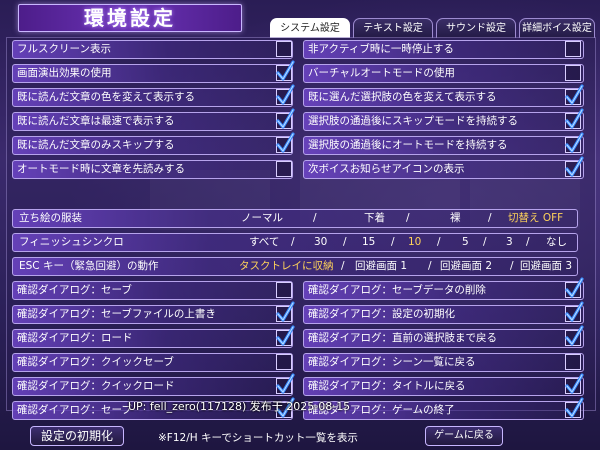 The width and height of the screenshot is (600, 450). Describe the element at coordinates (368, 242) in the screenshot. I see `sync-option-15: 15` at that location.